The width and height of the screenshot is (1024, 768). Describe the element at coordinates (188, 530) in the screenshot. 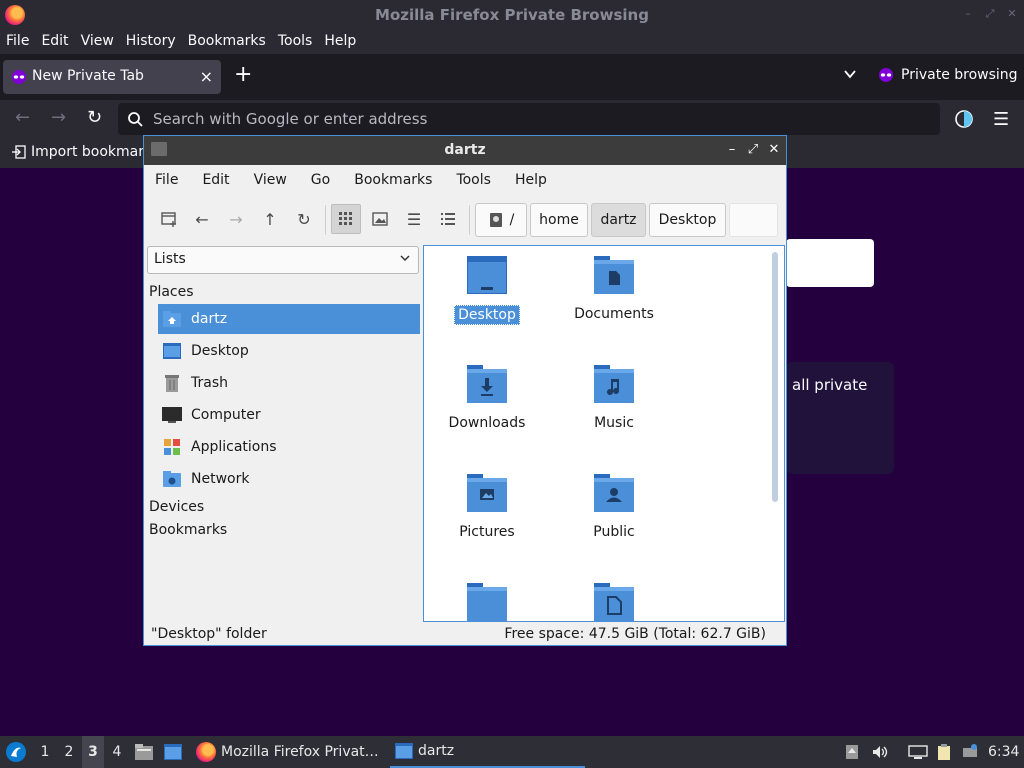

I see `bookmarks-heading: Bookmarks` at that location.